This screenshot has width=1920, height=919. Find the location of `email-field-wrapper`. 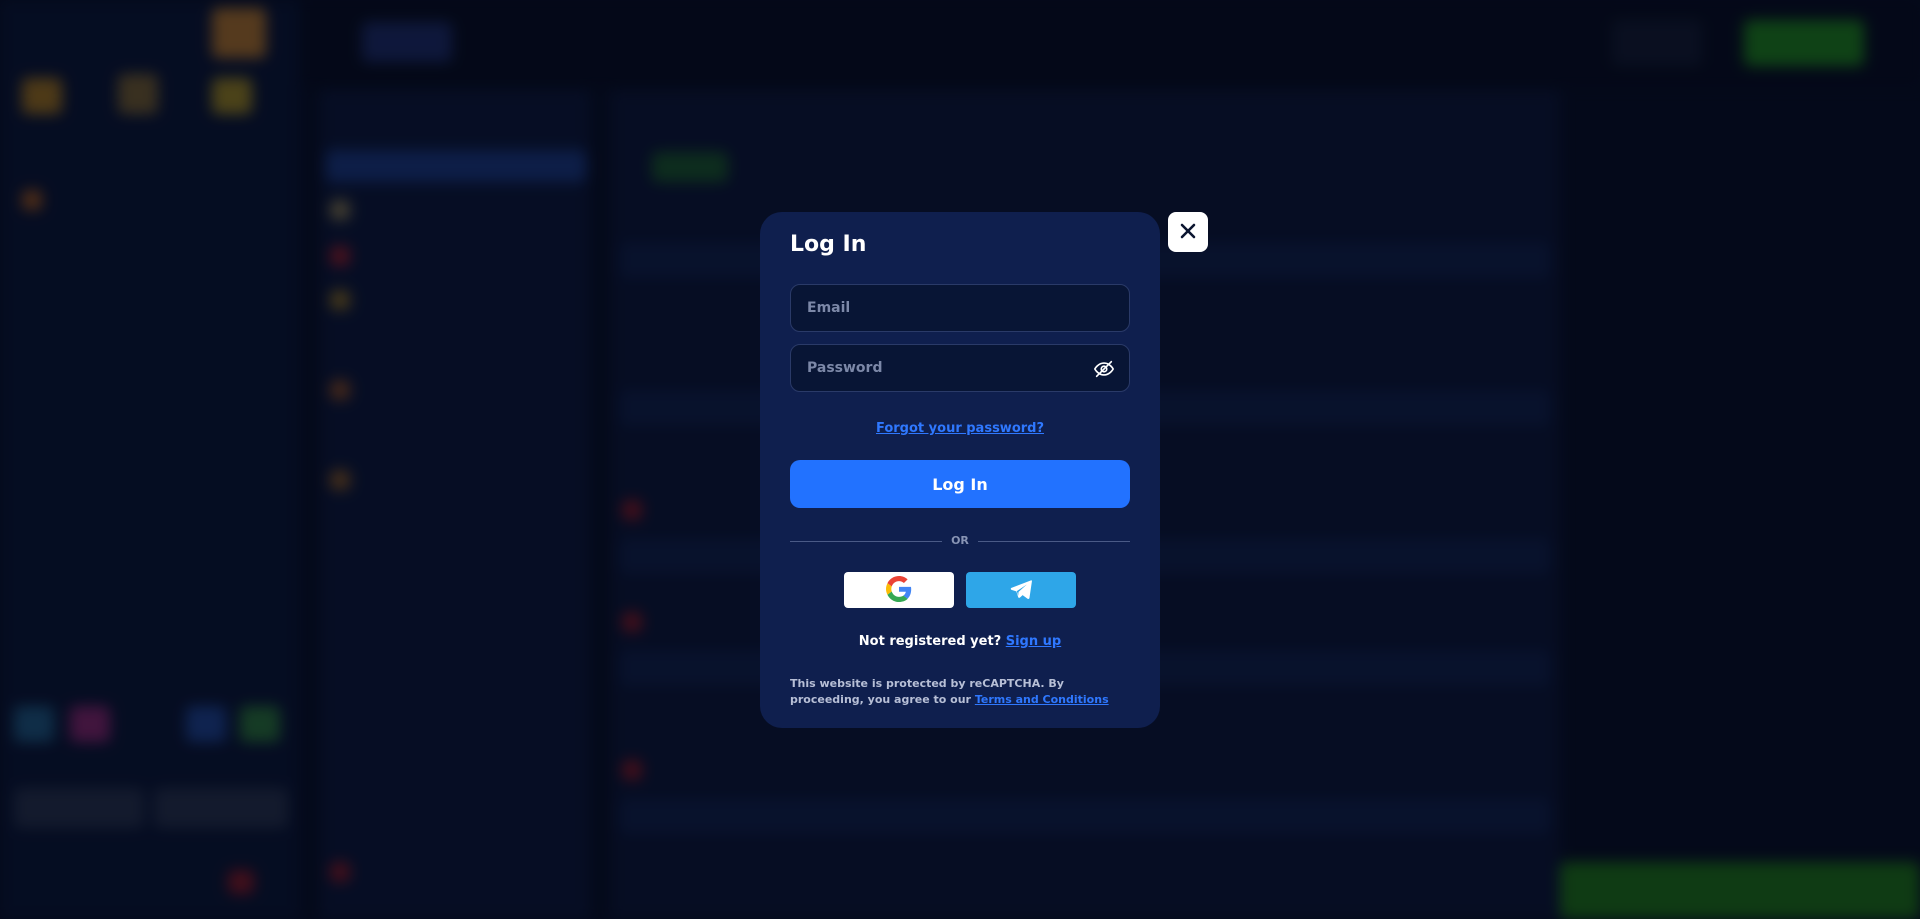

email-field-wrapper is located at coordinates (960, 308).